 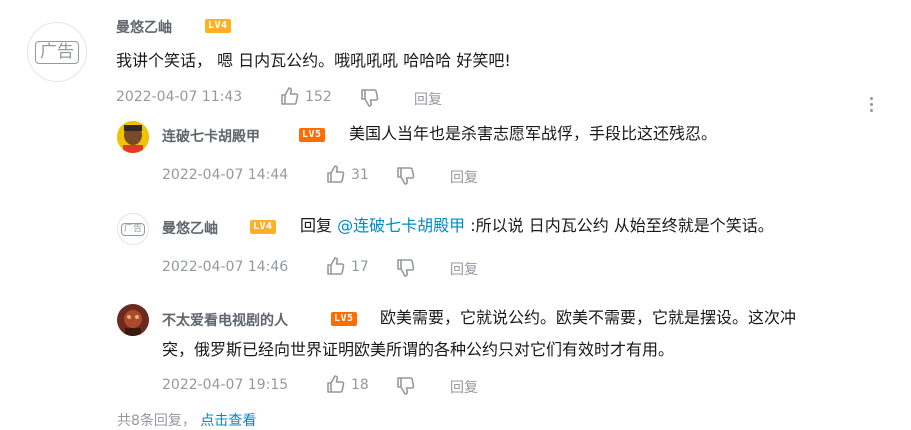 I want to click on main-comment-text: 我讲个笑话， 嗯 日内瓦公约。哦吼吼吼 哈哈哈 好笑吧!, so click(x=313, y=60).